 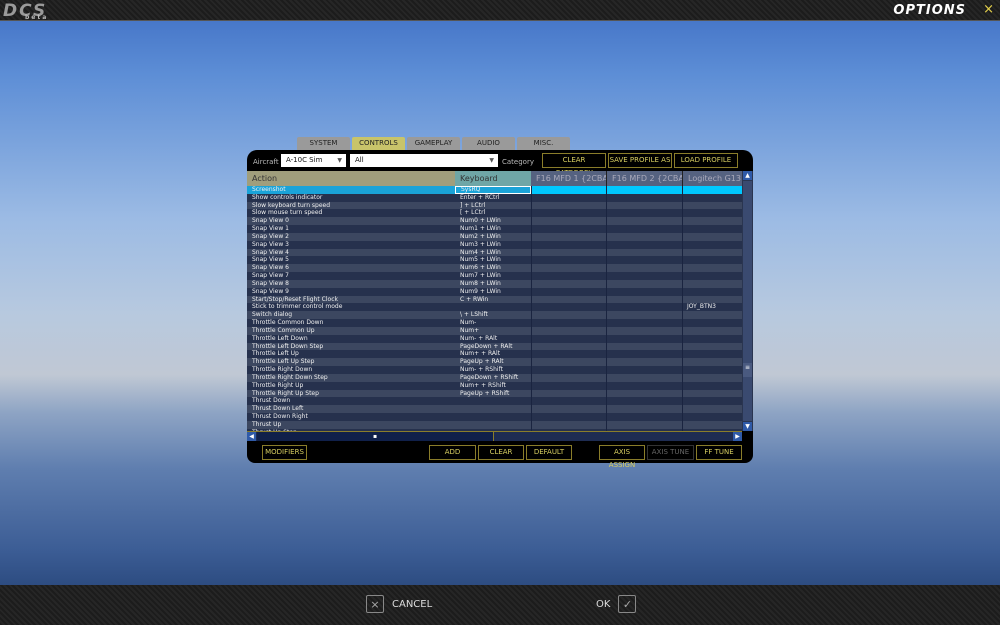 What do you see at coordinates (719, 452) in the screenshot?
I see `ff-tune-button: FF TUNE` at bounding box center [719, 452].